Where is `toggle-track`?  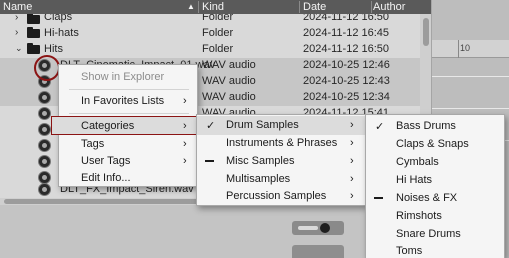
toggle-track is located at coordinates (308, 228).